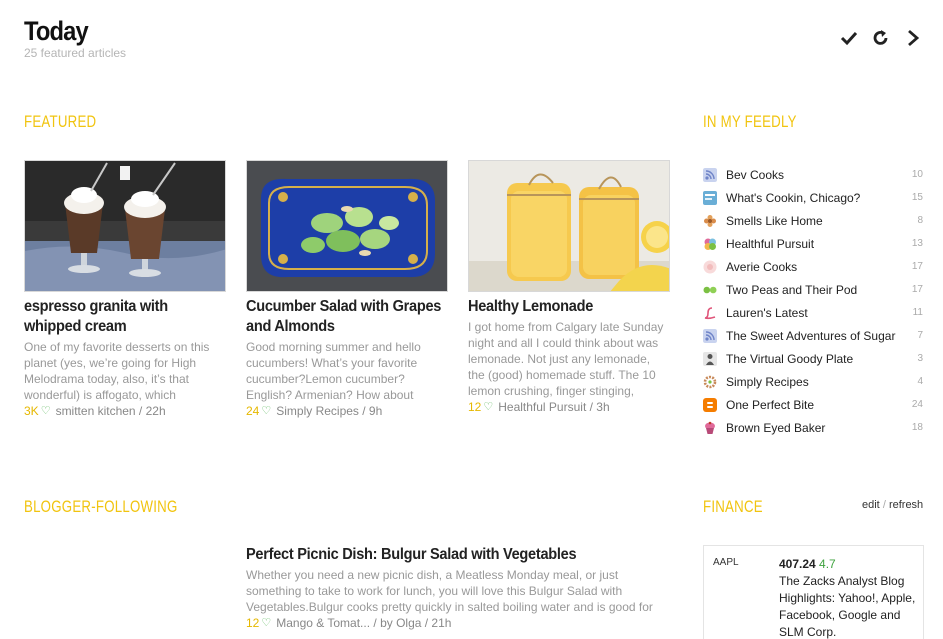 The width and height of the screenshot is (943, 639). What do you see at coordinates (253, 411) in the screenshot?
I see `engagement-count: 24` at bounding box center [253, 411].